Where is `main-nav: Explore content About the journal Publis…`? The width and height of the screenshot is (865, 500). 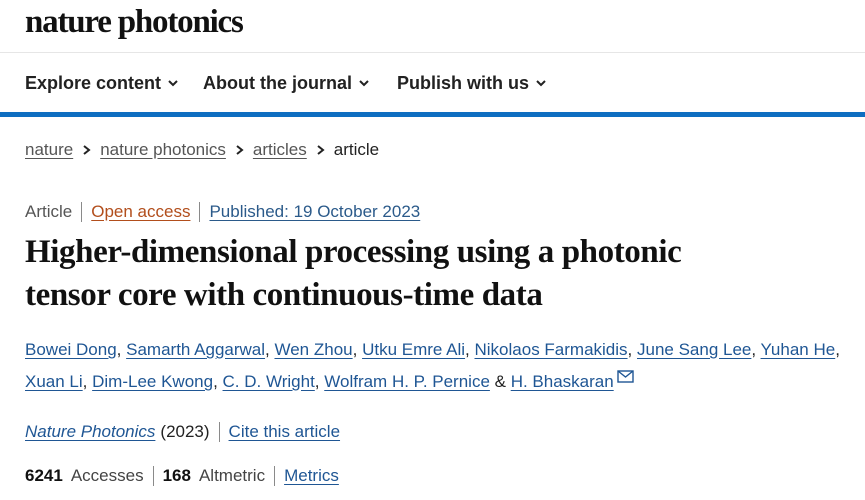
main-nav: Explore content About the journal Publis… is located at coordinates (432, 82).